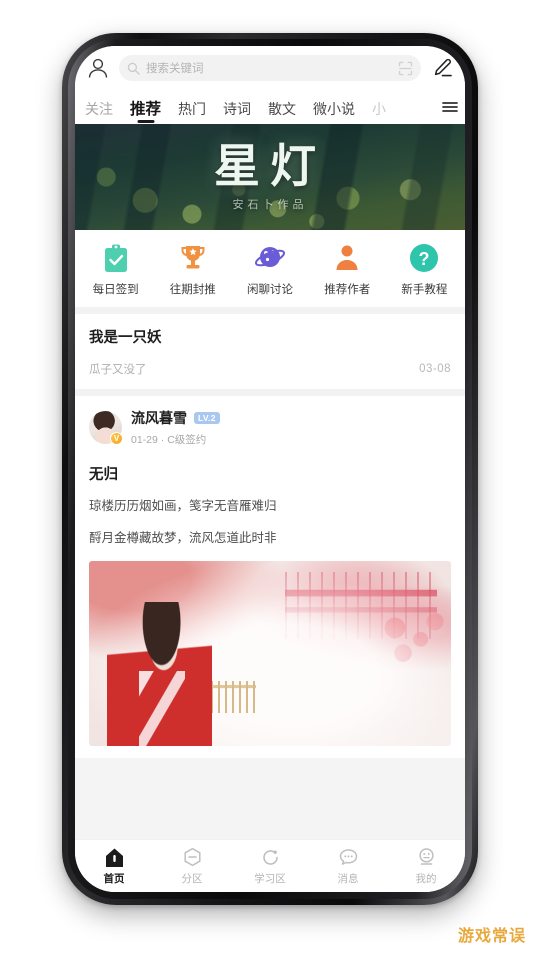  I want to click on post-title: 我是一只妖, so click(125, 338).